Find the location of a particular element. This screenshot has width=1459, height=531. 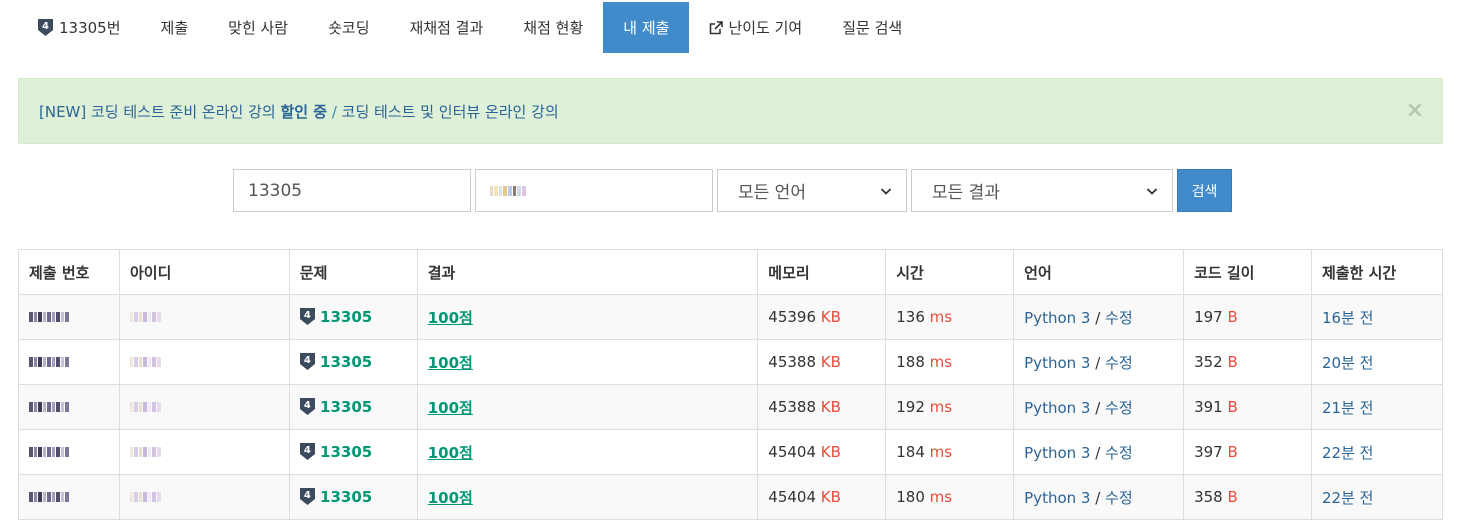

memory-cell: 45404 KB is located at coordinates (822, 497).